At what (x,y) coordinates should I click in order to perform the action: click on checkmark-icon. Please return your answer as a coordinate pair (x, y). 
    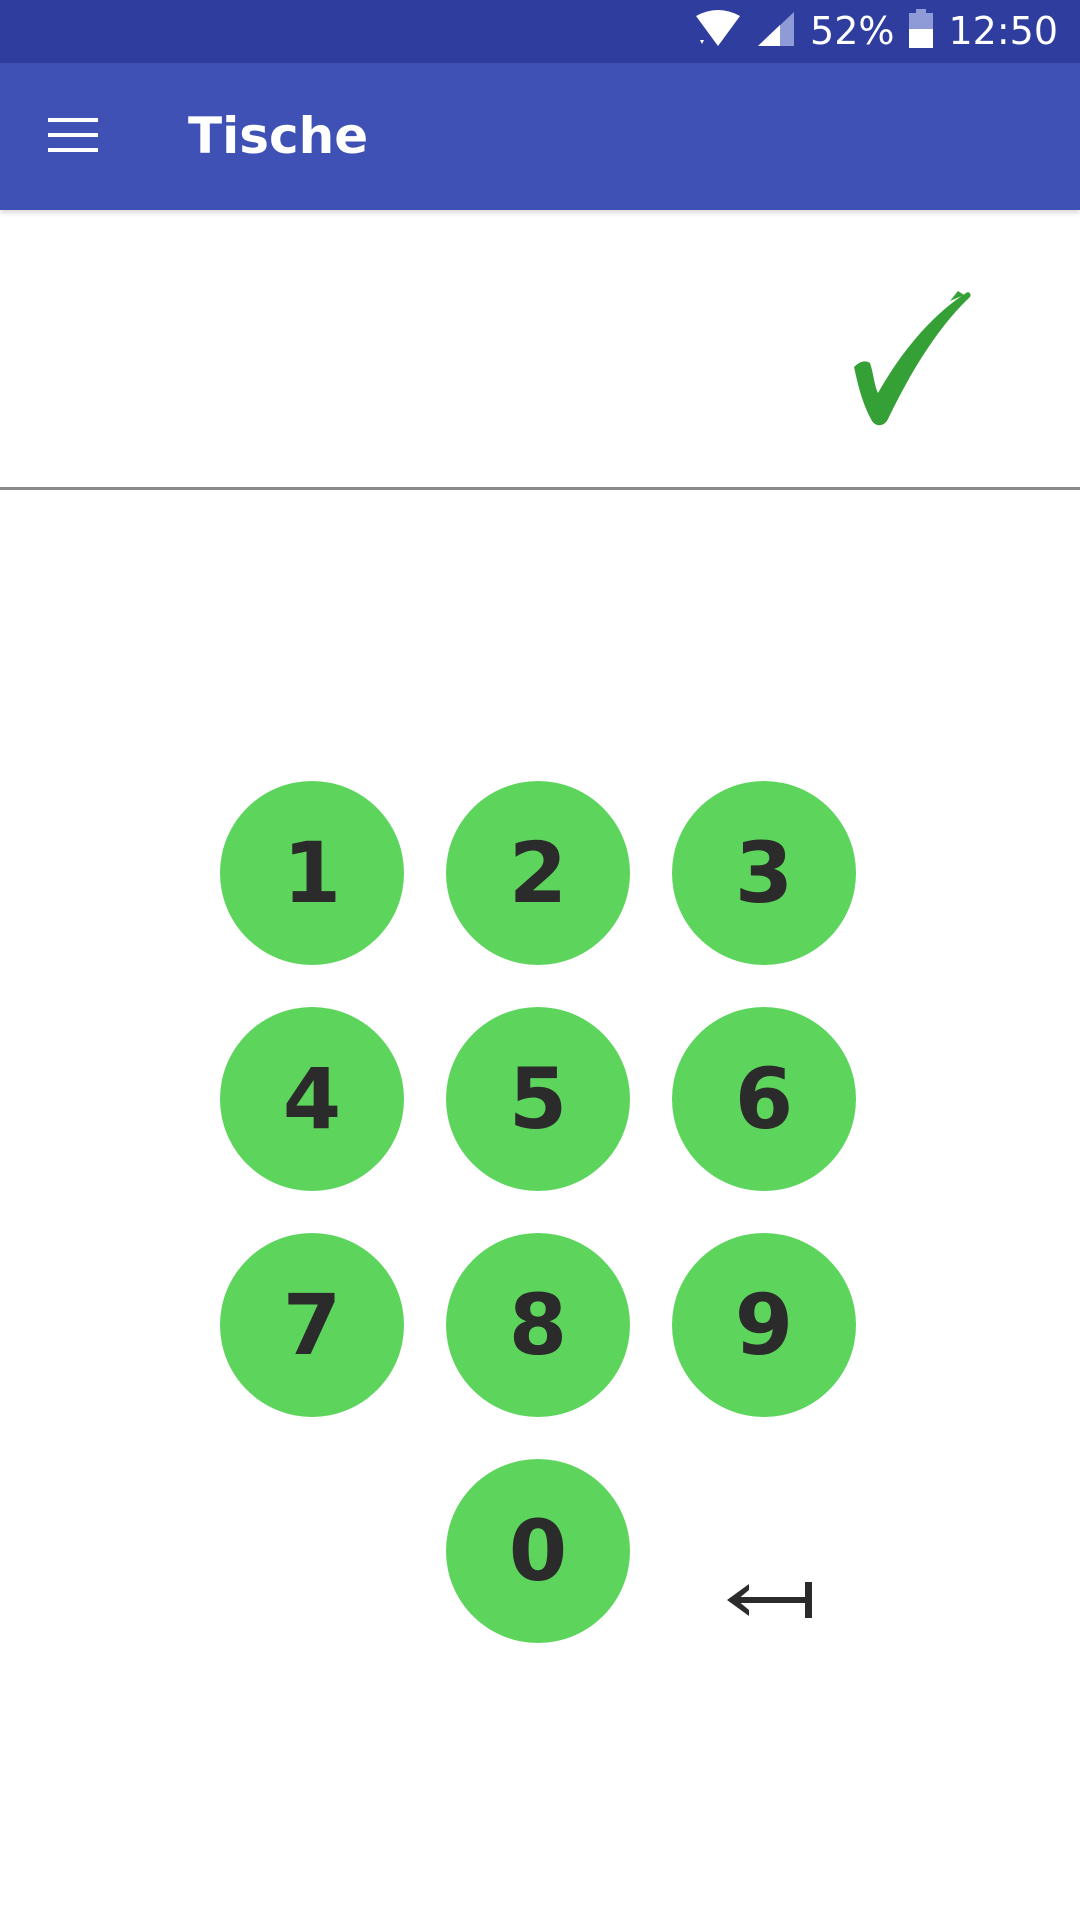
    Looking at the image, I should click on (912, 358).